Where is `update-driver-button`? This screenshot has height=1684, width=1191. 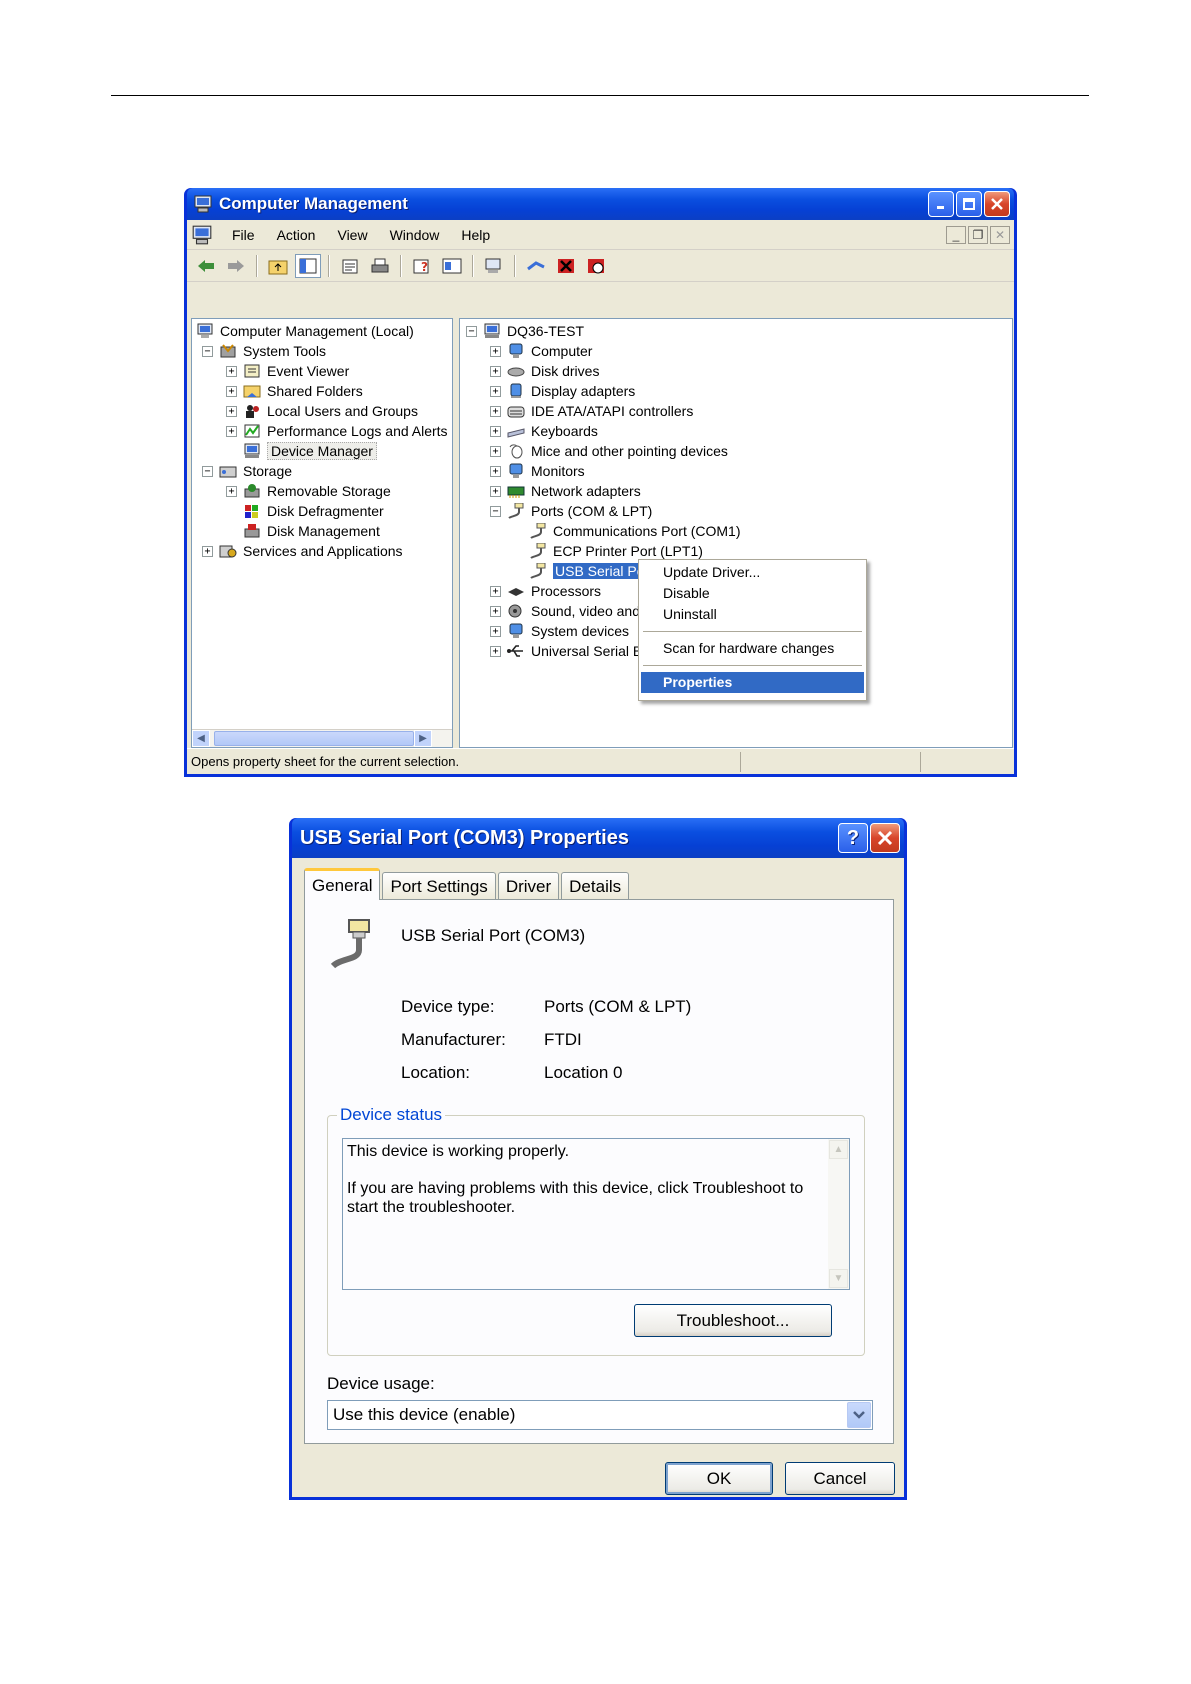 update-driver-button is located at coordinates (536, 266).